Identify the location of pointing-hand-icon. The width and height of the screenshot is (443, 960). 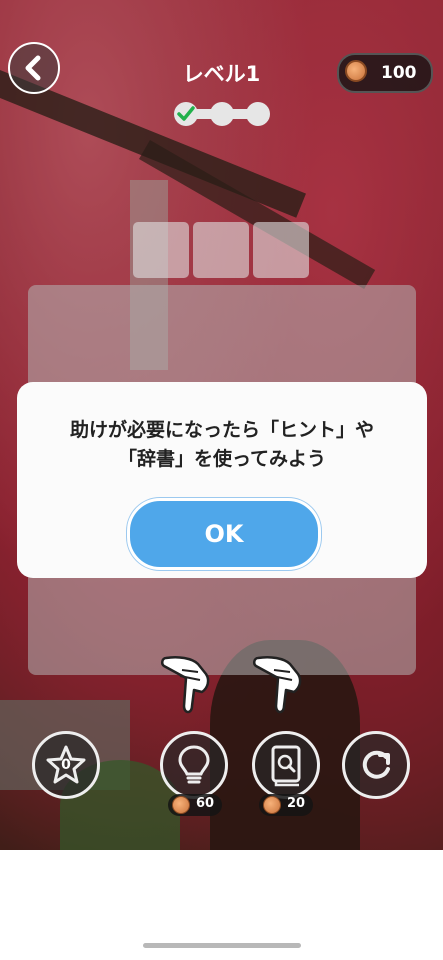
(185, 685).